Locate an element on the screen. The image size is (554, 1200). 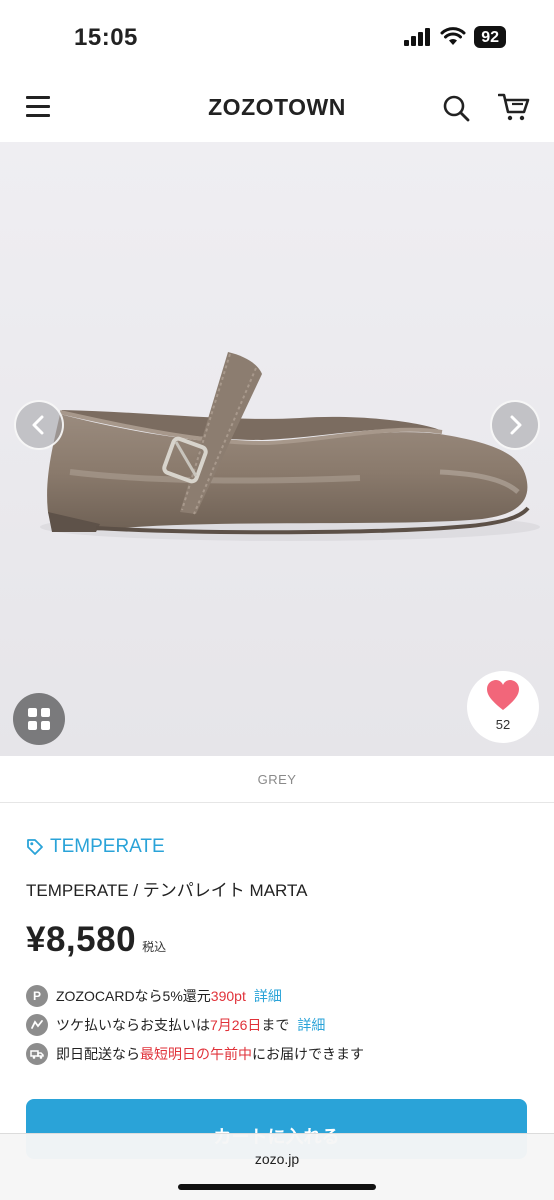
signal-icon is located at coordinates (417, 37).